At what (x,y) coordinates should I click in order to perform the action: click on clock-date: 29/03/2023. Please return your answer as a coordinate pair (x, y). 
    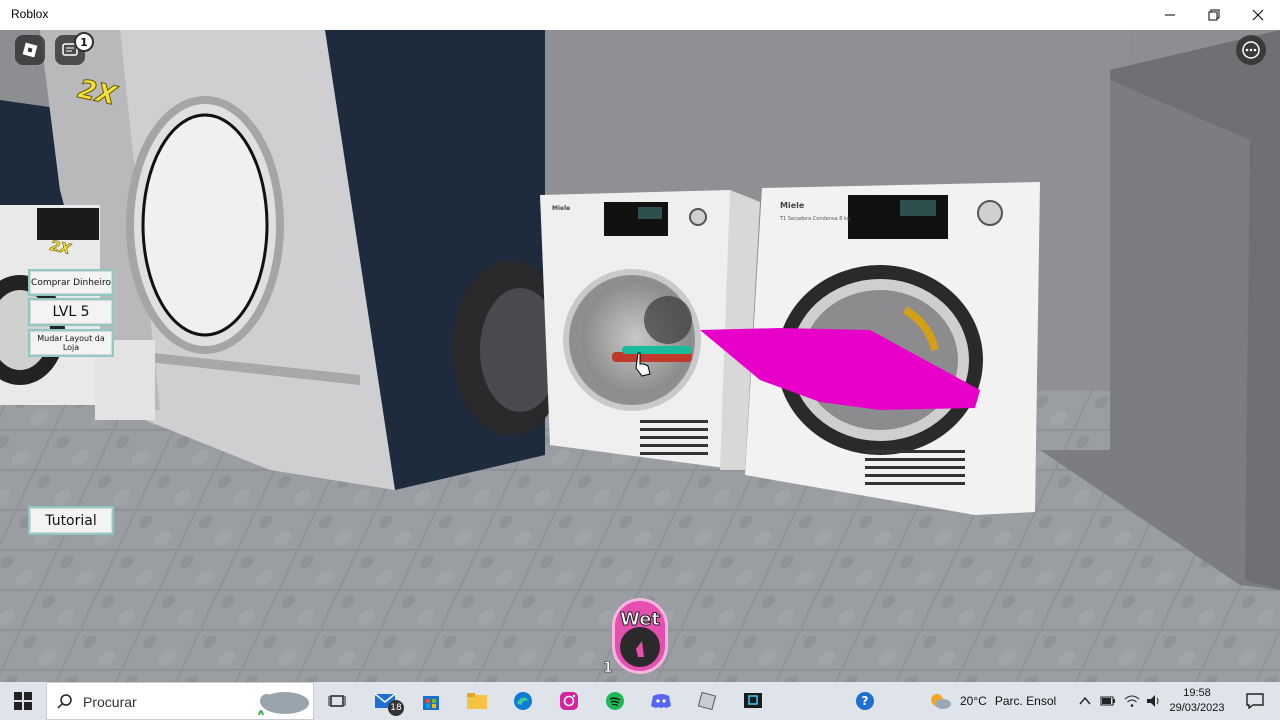
    Looking at the image, I should click on (1197, 708).